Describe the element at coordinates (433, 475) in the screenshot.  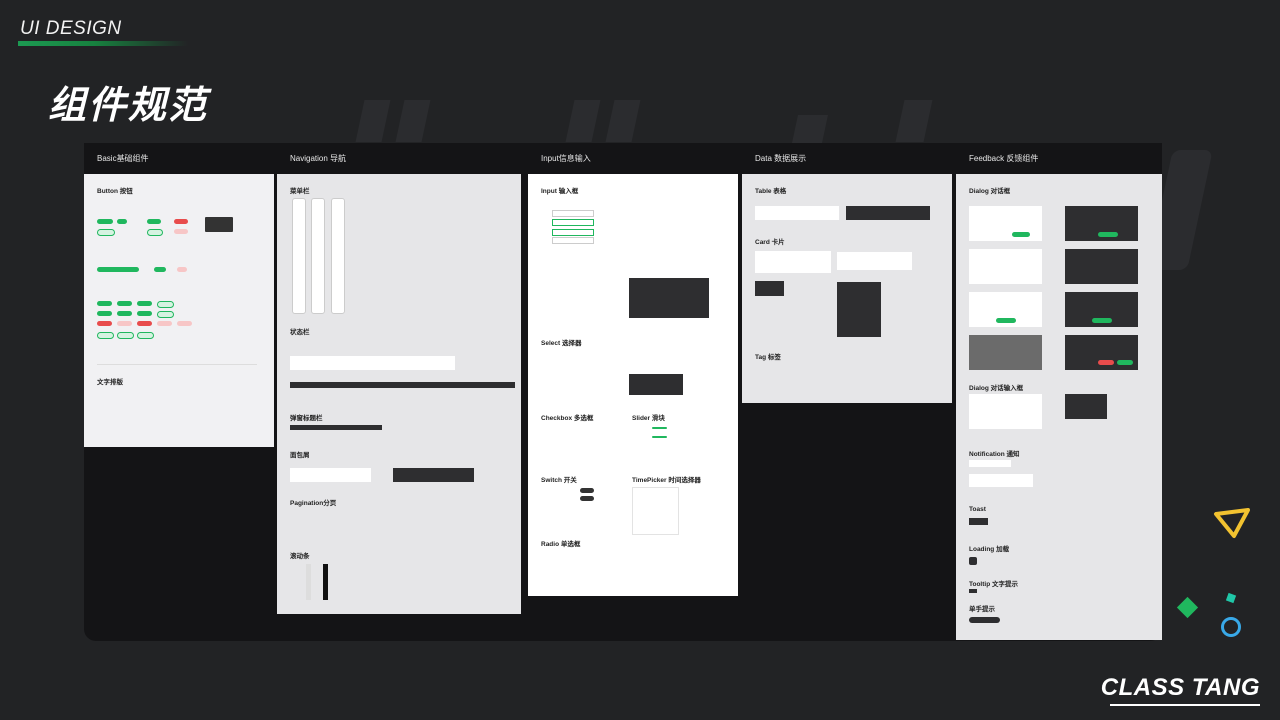
I see `breadcrumb-dark-sample` at that location.